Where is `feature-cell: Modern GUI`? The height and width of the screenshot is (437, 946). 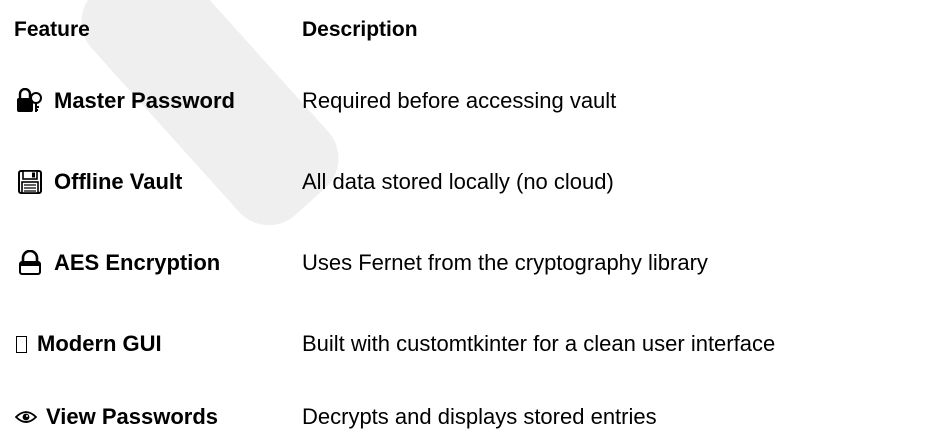
feature-cell: Modern GUI is located at coordinates (88, 344).